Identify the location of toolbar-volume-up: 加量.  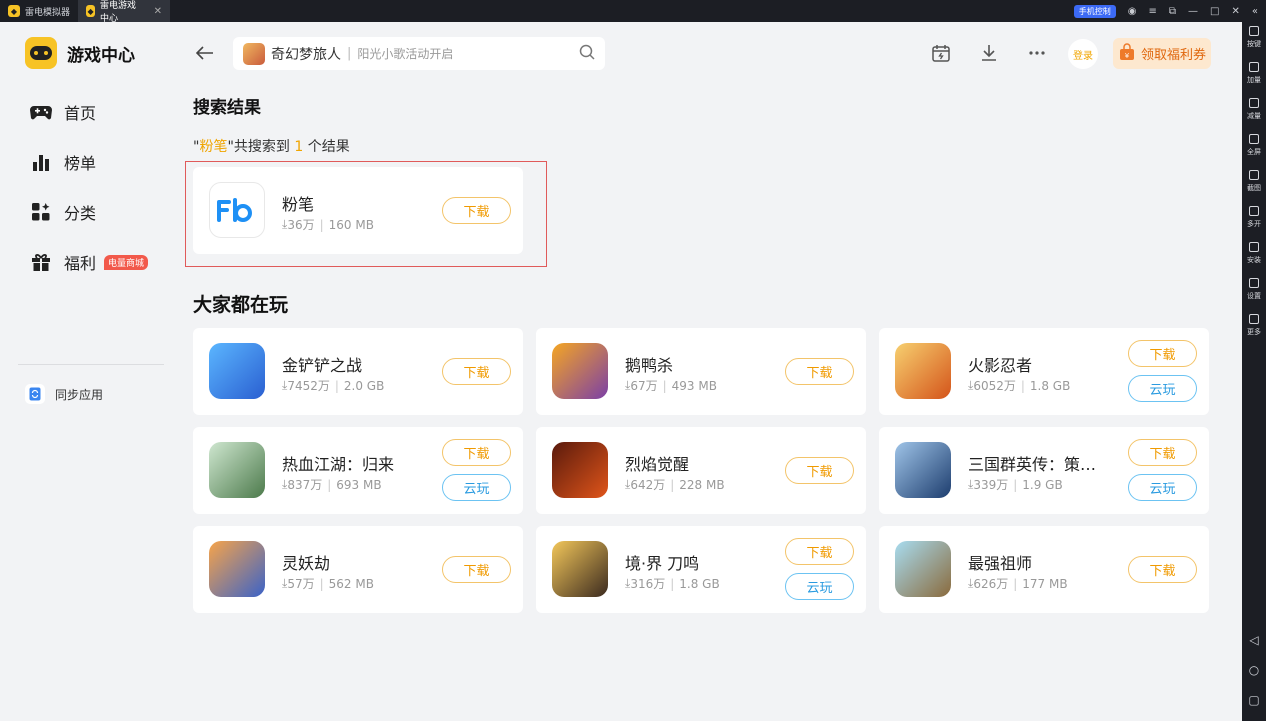
(1254, 80).